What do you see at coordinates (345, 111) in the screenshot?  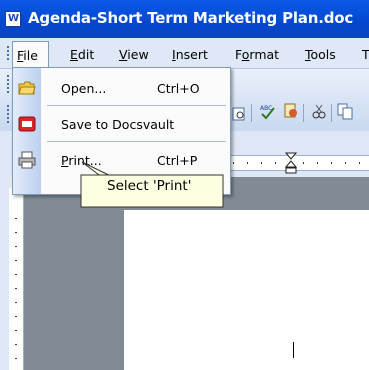 I see `copy-icon` at bounding box center [345, 111].